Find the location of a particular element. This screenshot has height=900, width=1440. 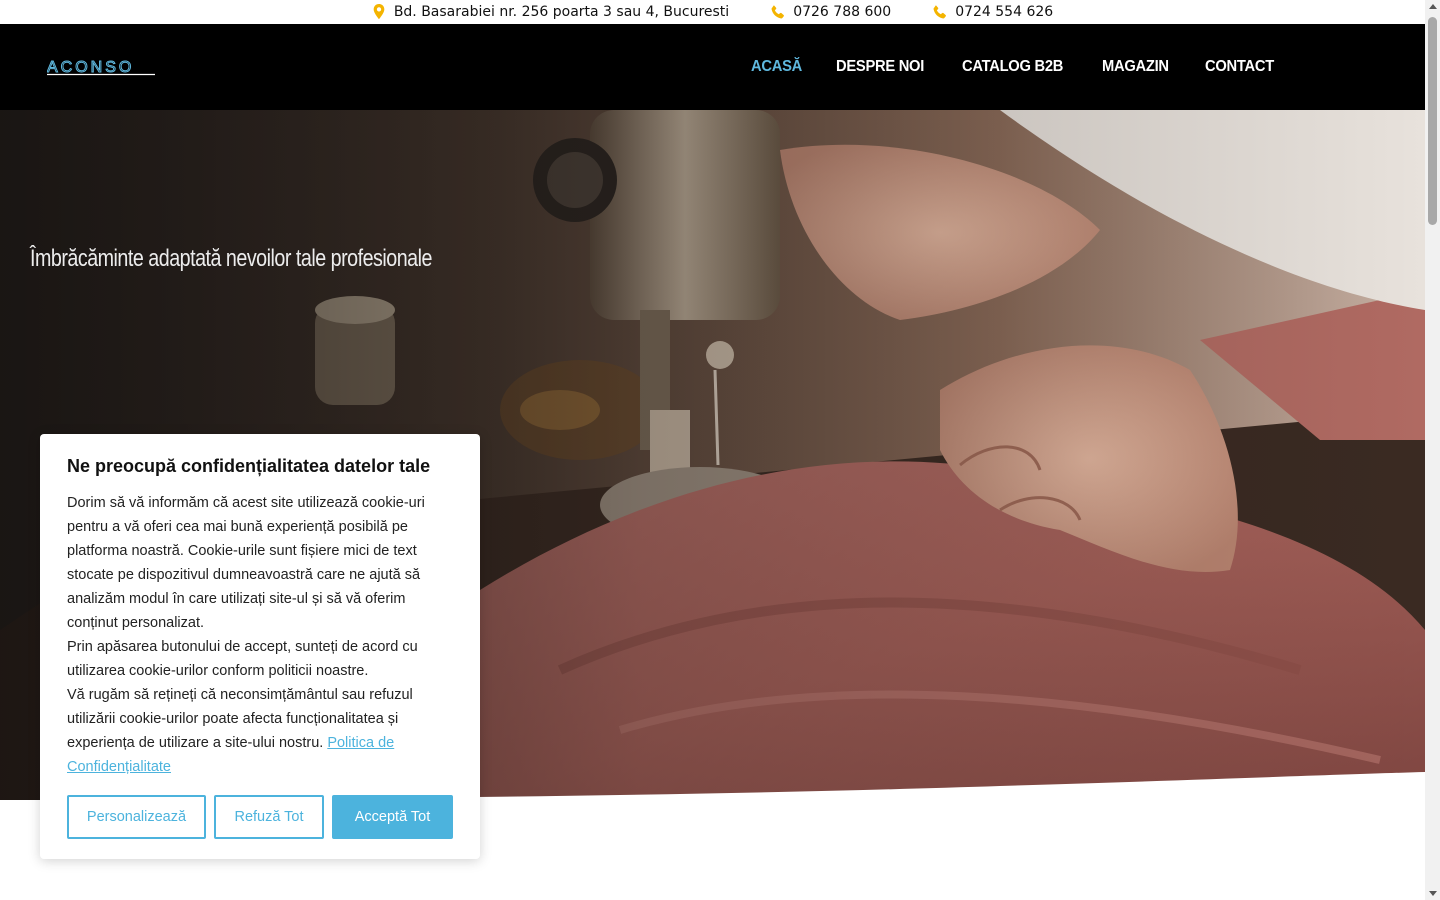

nav-item-contact: CONTACT is located at coordinates (1239, 67).